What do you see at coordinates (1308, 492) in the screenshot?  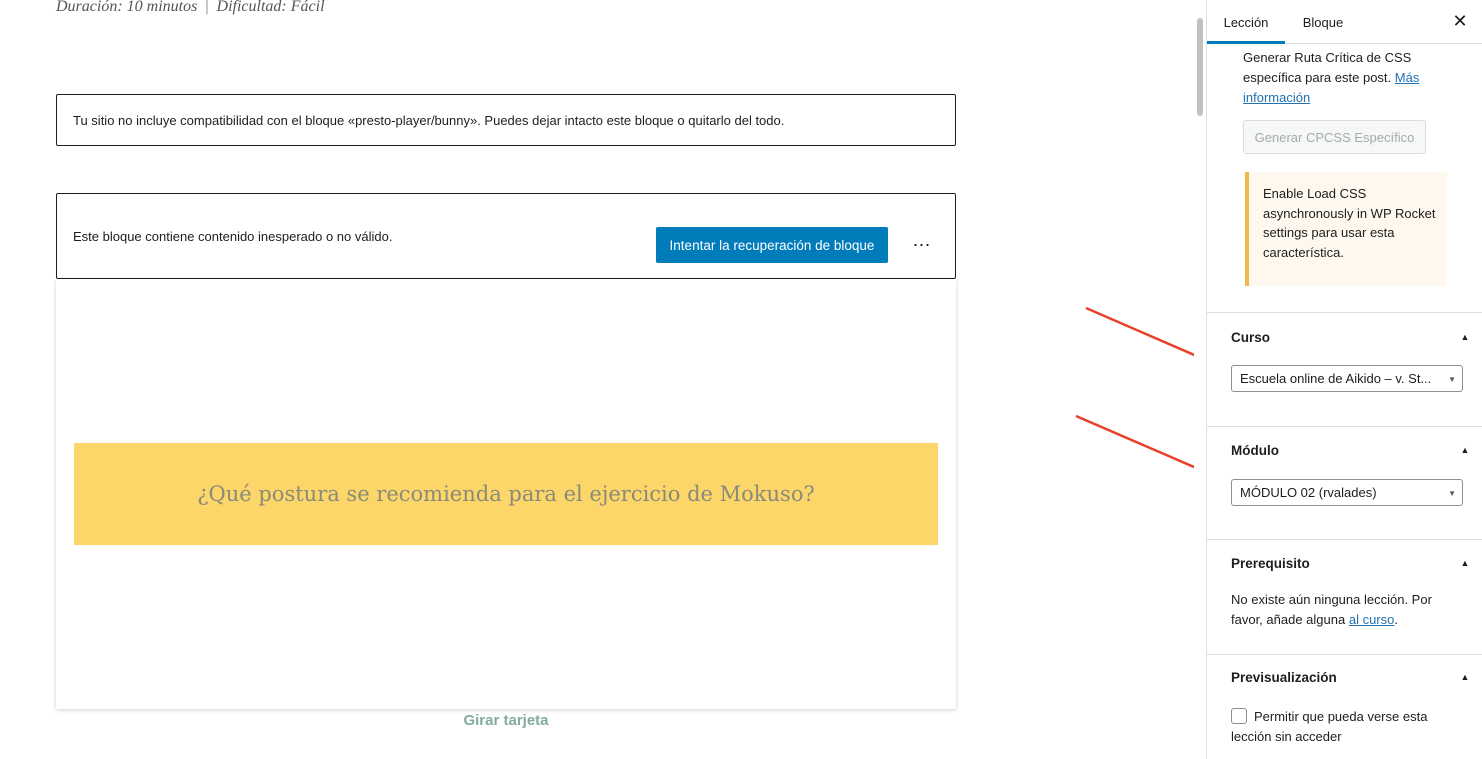 I see `modulo-select-value: MÓDULO 02 (rvalades)` at bounding box center [1308, 492].